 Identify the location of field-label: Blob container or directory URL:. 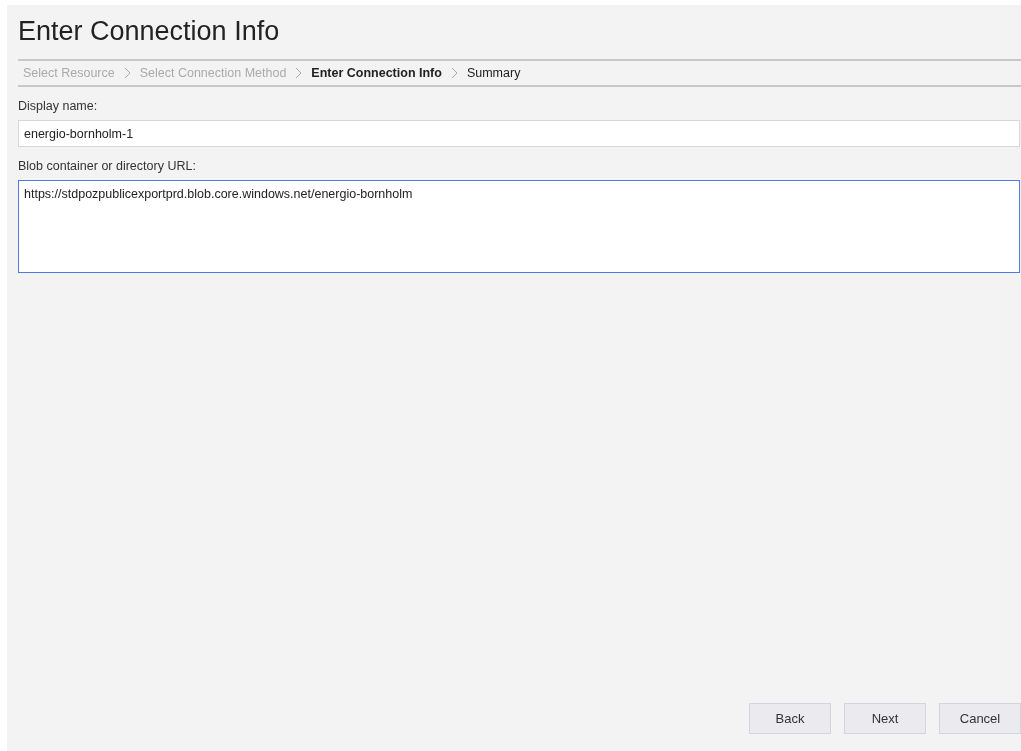
(107, 166).